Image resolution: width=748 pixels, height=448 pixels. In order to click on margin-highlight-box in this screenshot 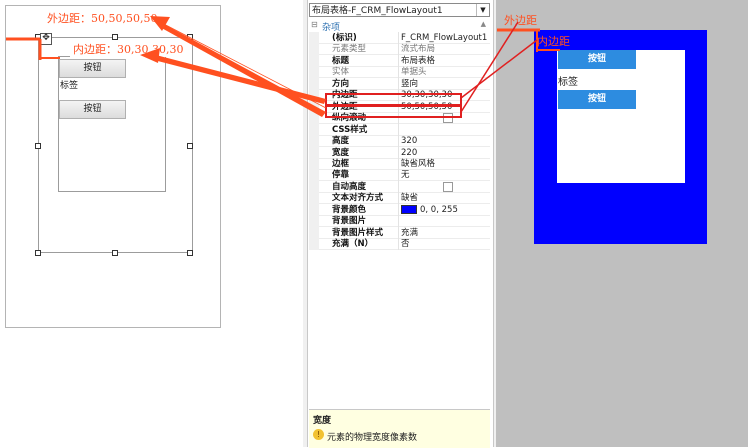, I will do `click(393, 111)`.